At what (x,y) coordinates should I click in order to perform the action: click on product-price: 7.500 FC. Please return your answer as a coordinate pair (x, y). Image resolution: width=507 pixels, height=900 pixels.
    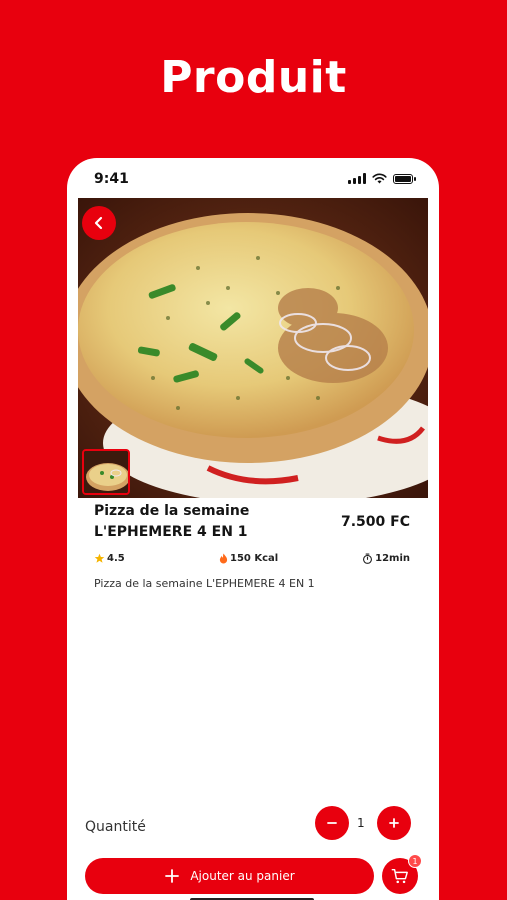
    Looking at the image, I should click on (375, 522).